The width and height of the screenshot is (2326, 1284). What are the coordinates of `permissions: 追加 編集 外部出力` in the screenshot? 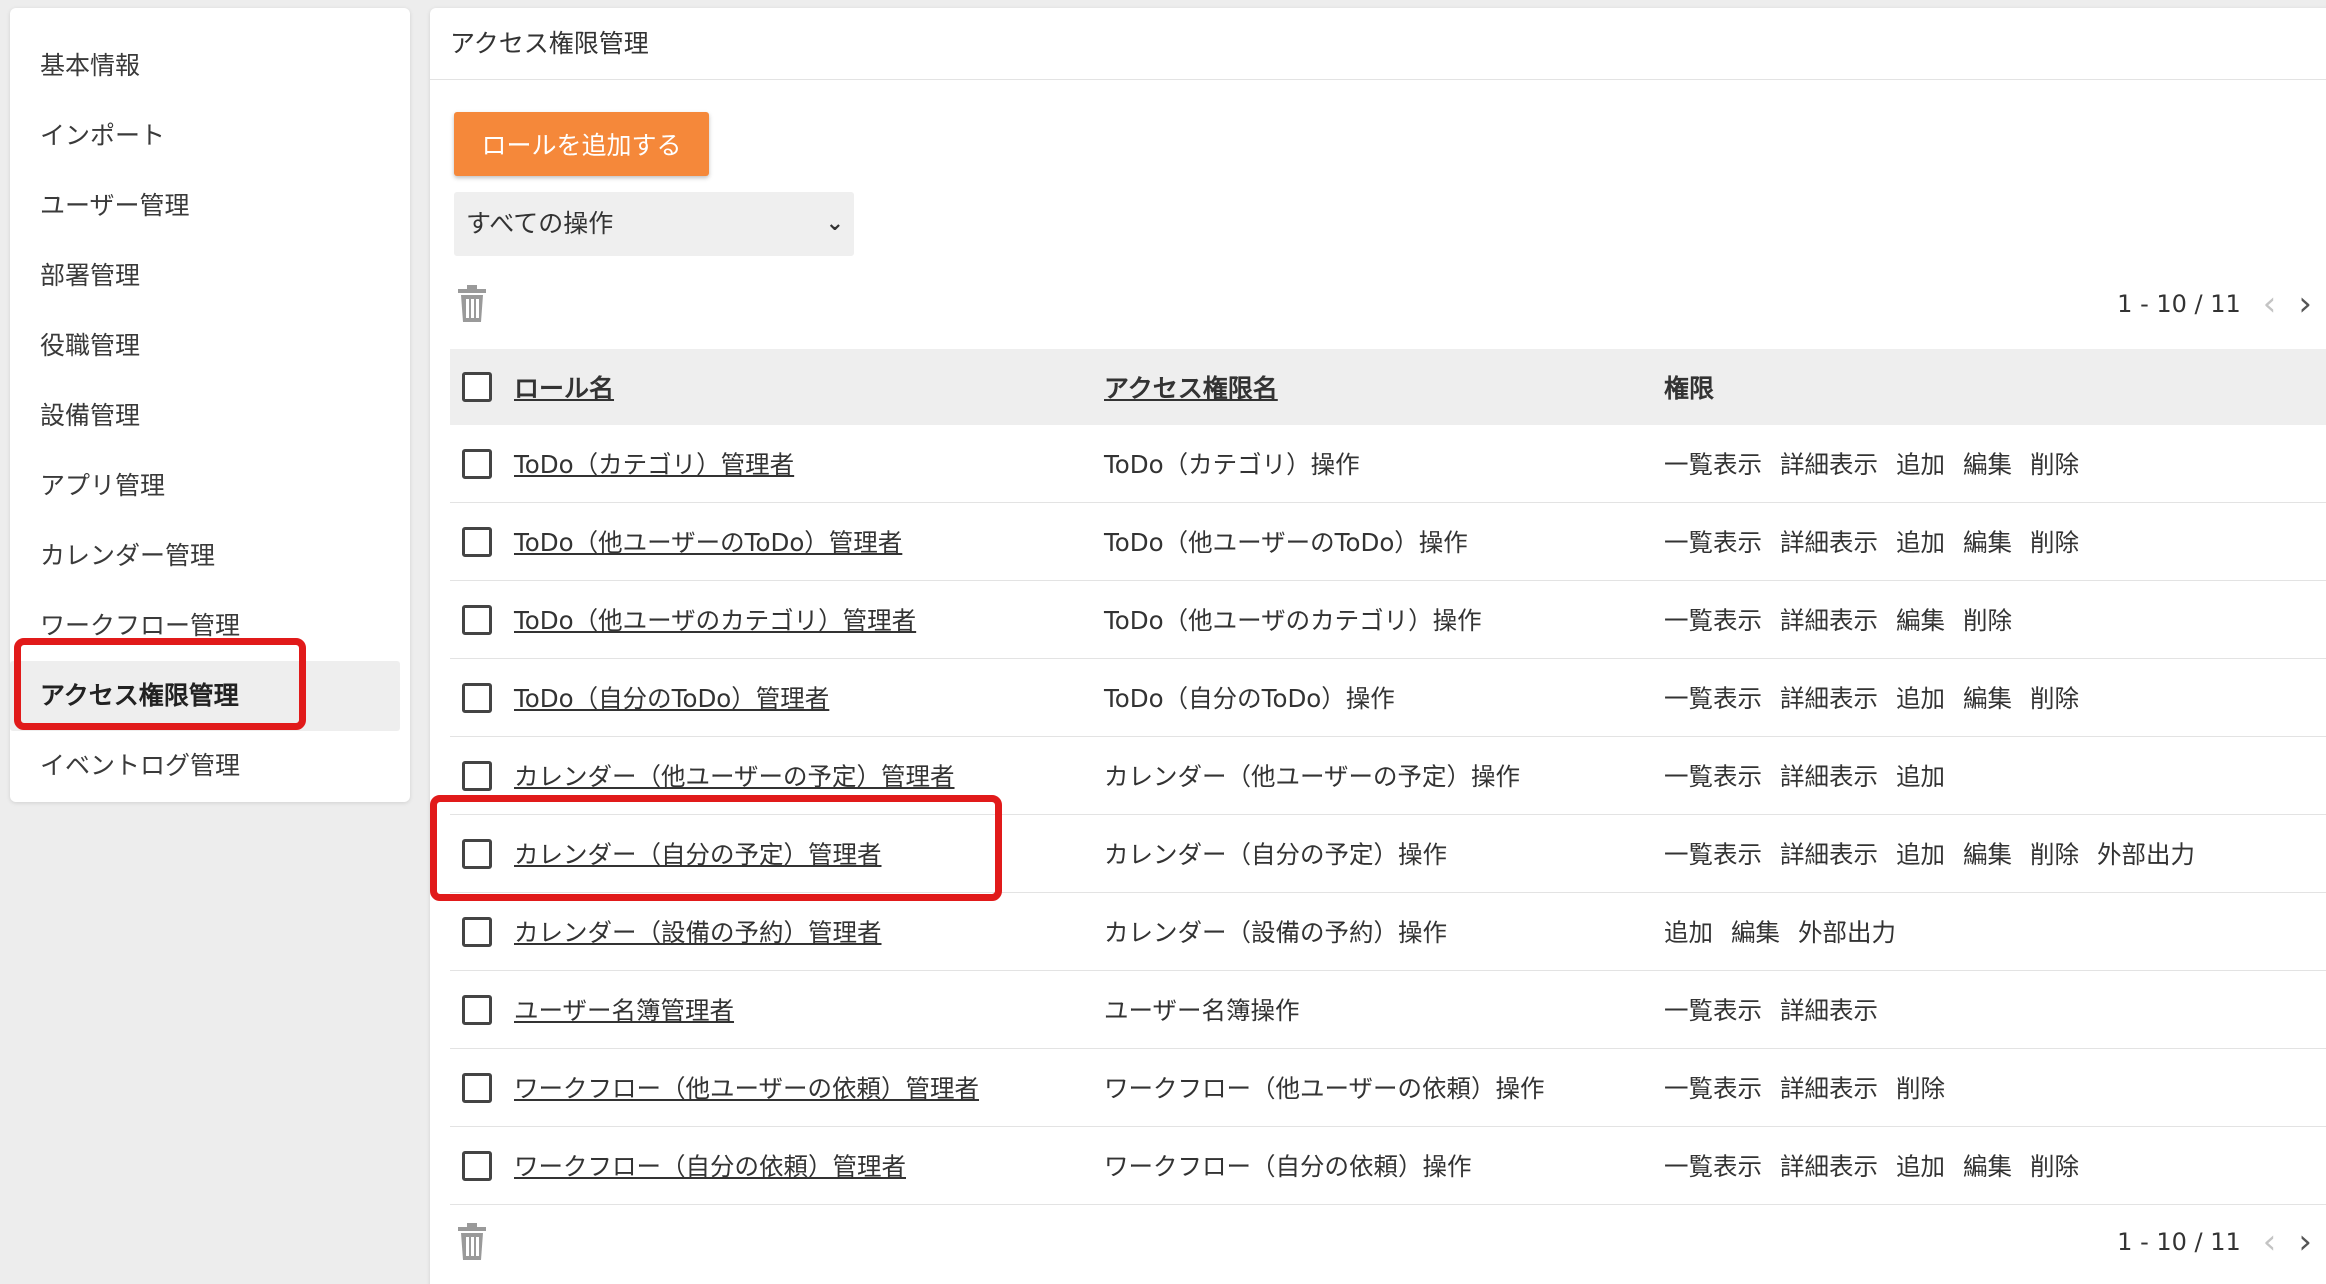 It's located at (1995, 931).